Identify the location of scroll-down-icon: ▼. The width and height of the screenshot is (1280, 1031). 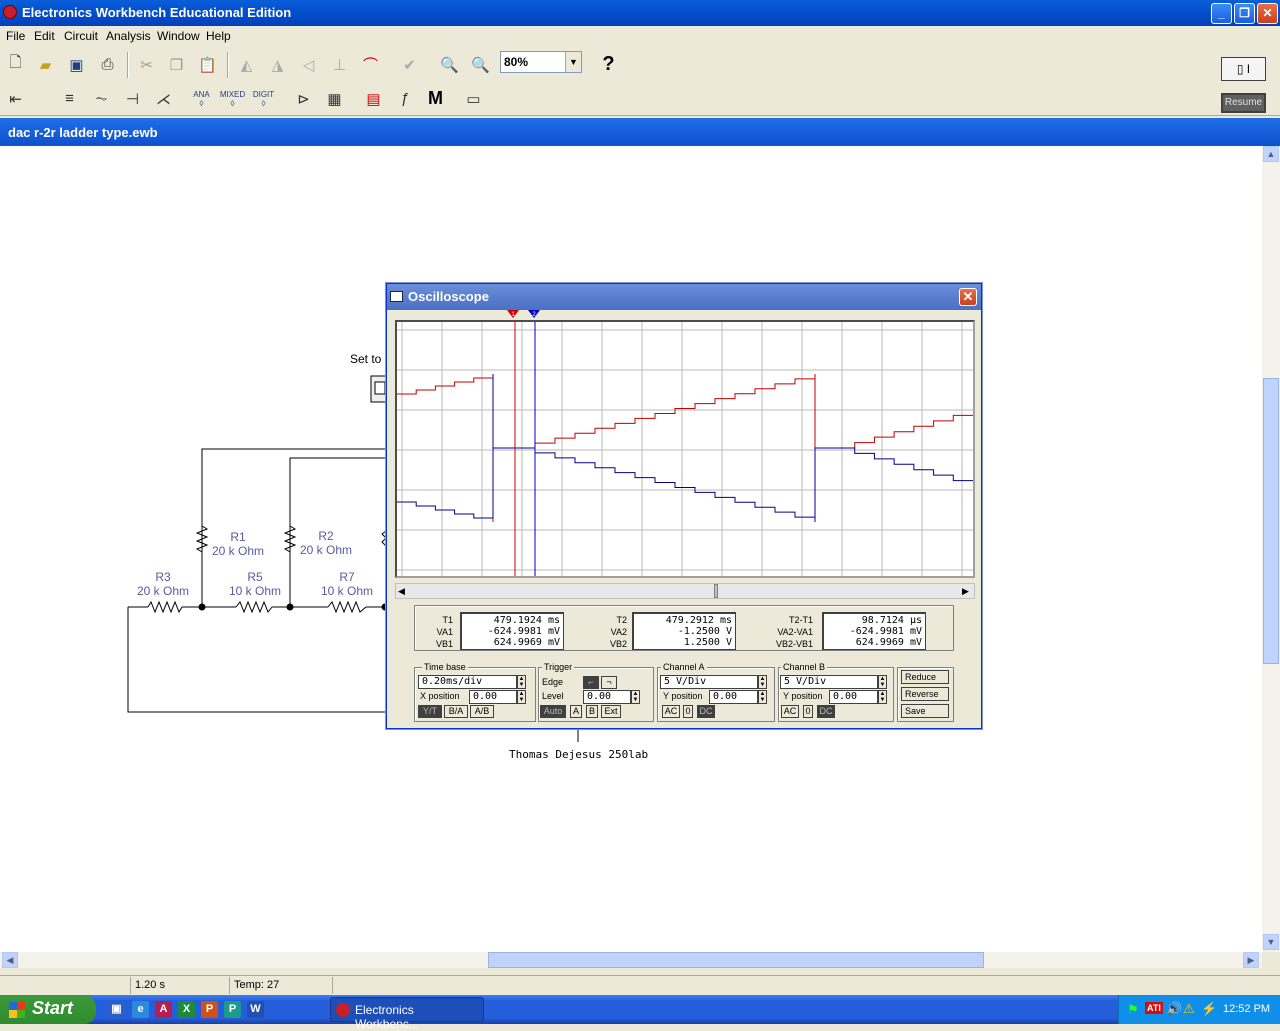
(1271, 942).